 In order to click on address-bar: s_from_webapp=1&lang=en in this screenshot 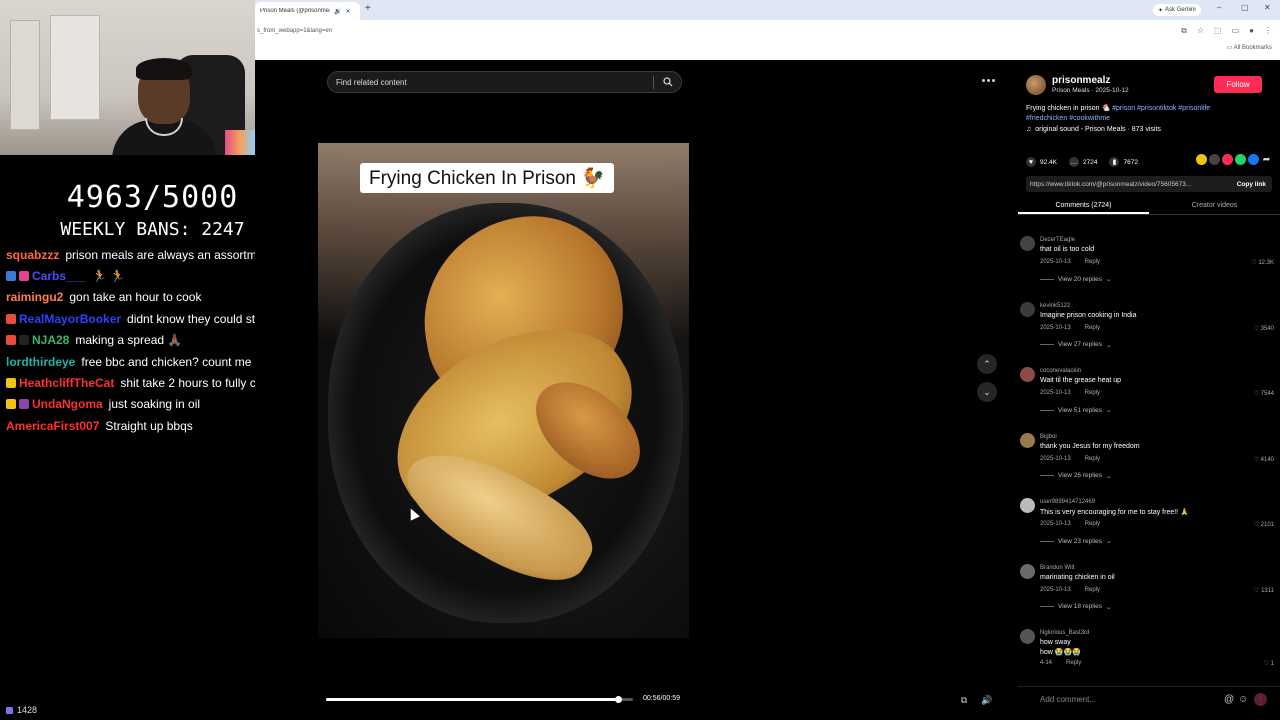, I will do `click(767, 31)`.